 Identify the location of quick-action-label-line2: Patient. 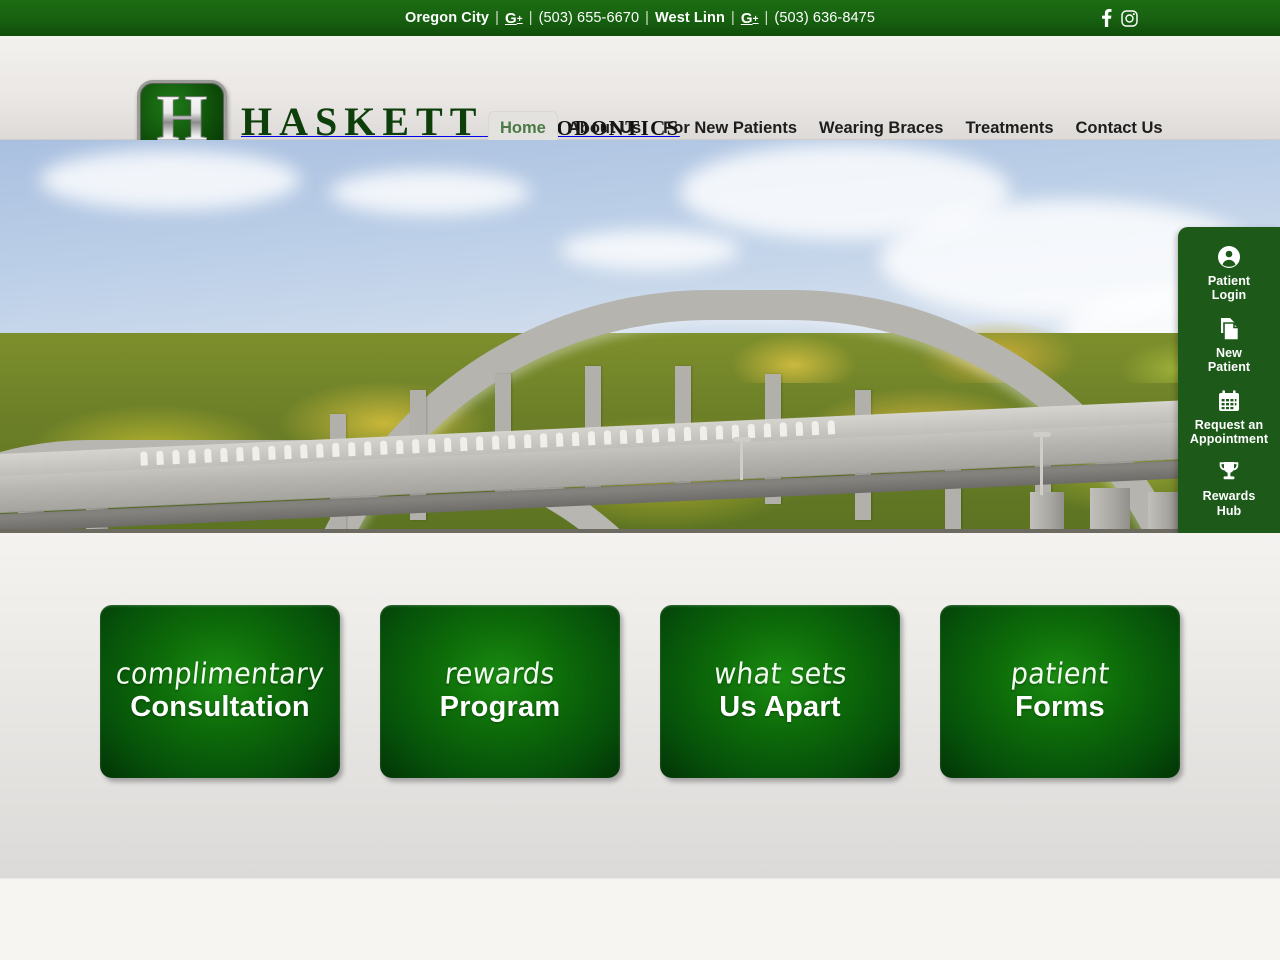
(1229, 367).